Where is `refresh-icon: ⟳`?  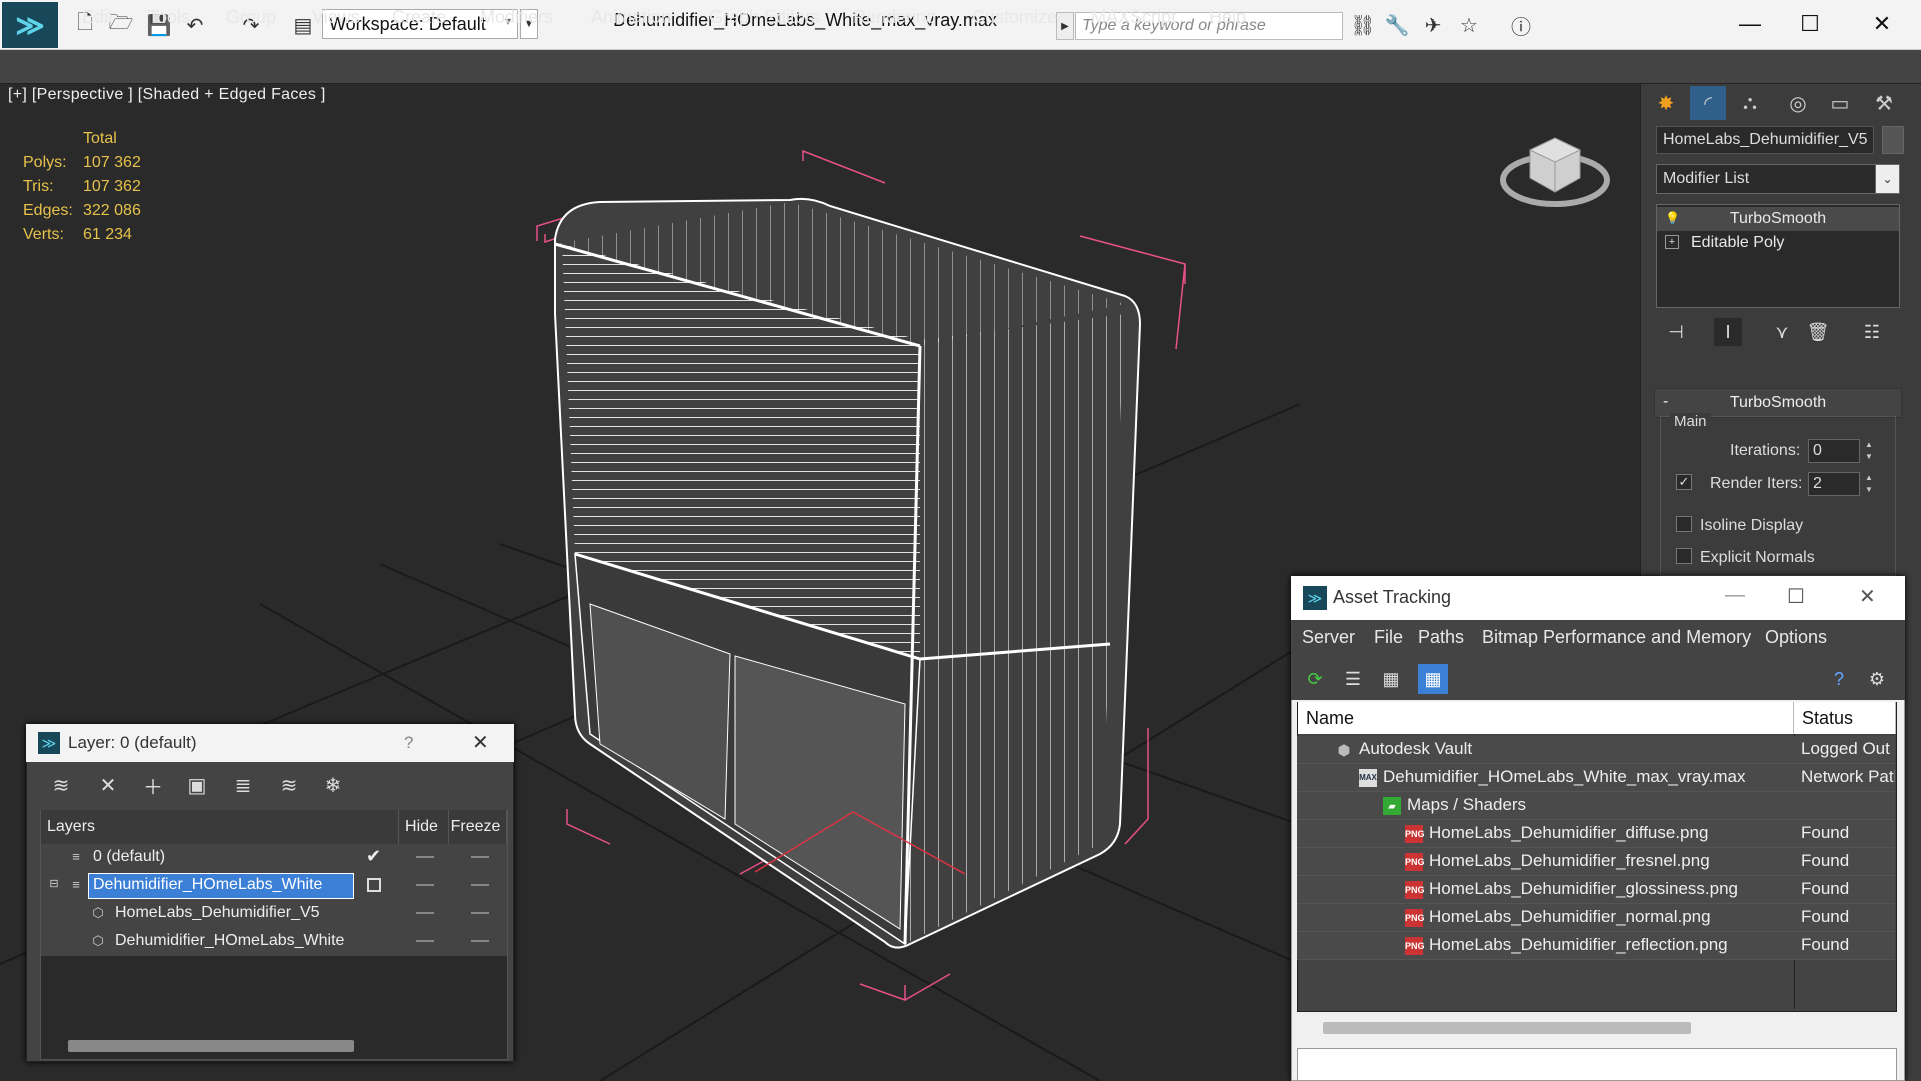 refresh-icon: ⟳ is located at coordinates (1315, 679).